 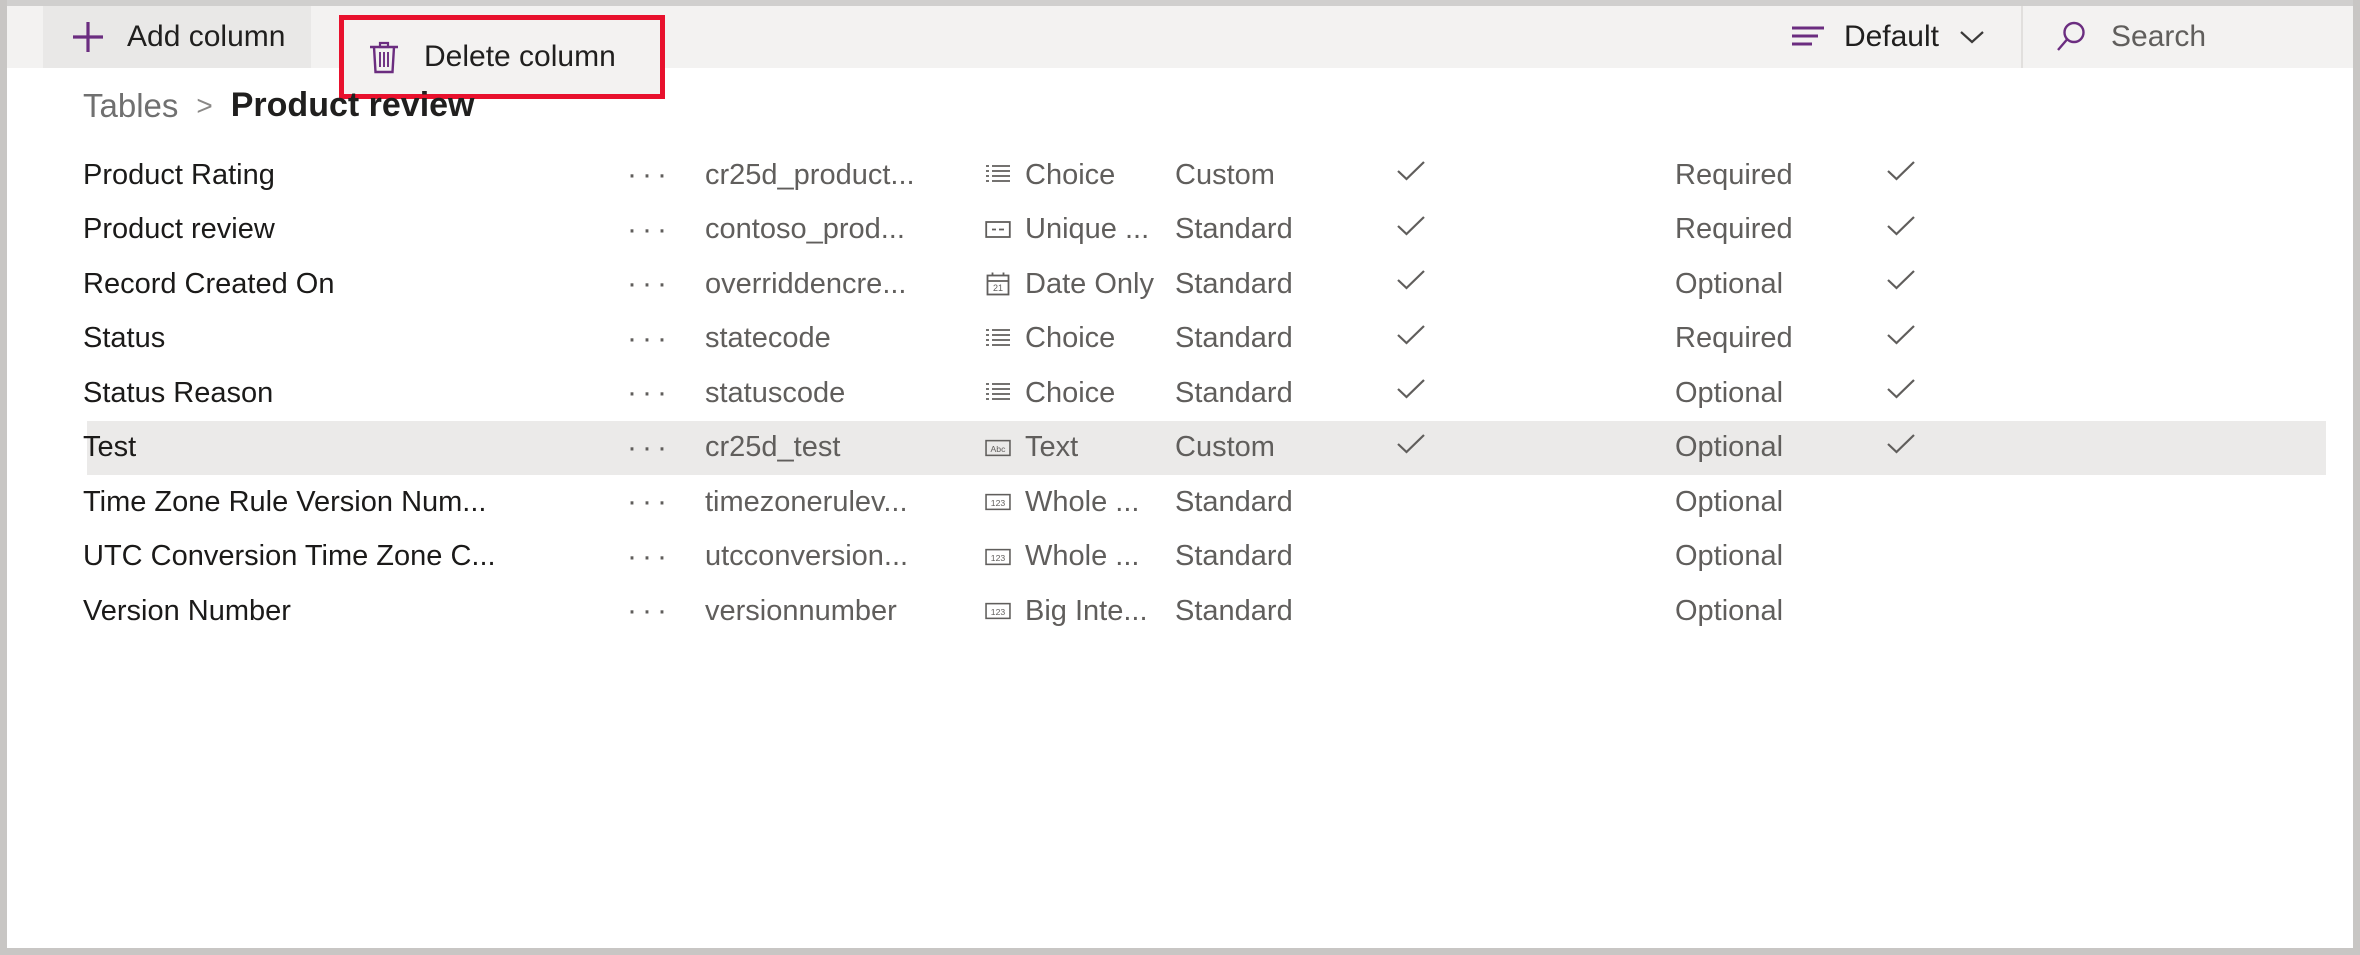 What do you see at coordinates (206, 36) in the screenshot?
I see `add-column-label: Add column` at bounding box center [206, 36].